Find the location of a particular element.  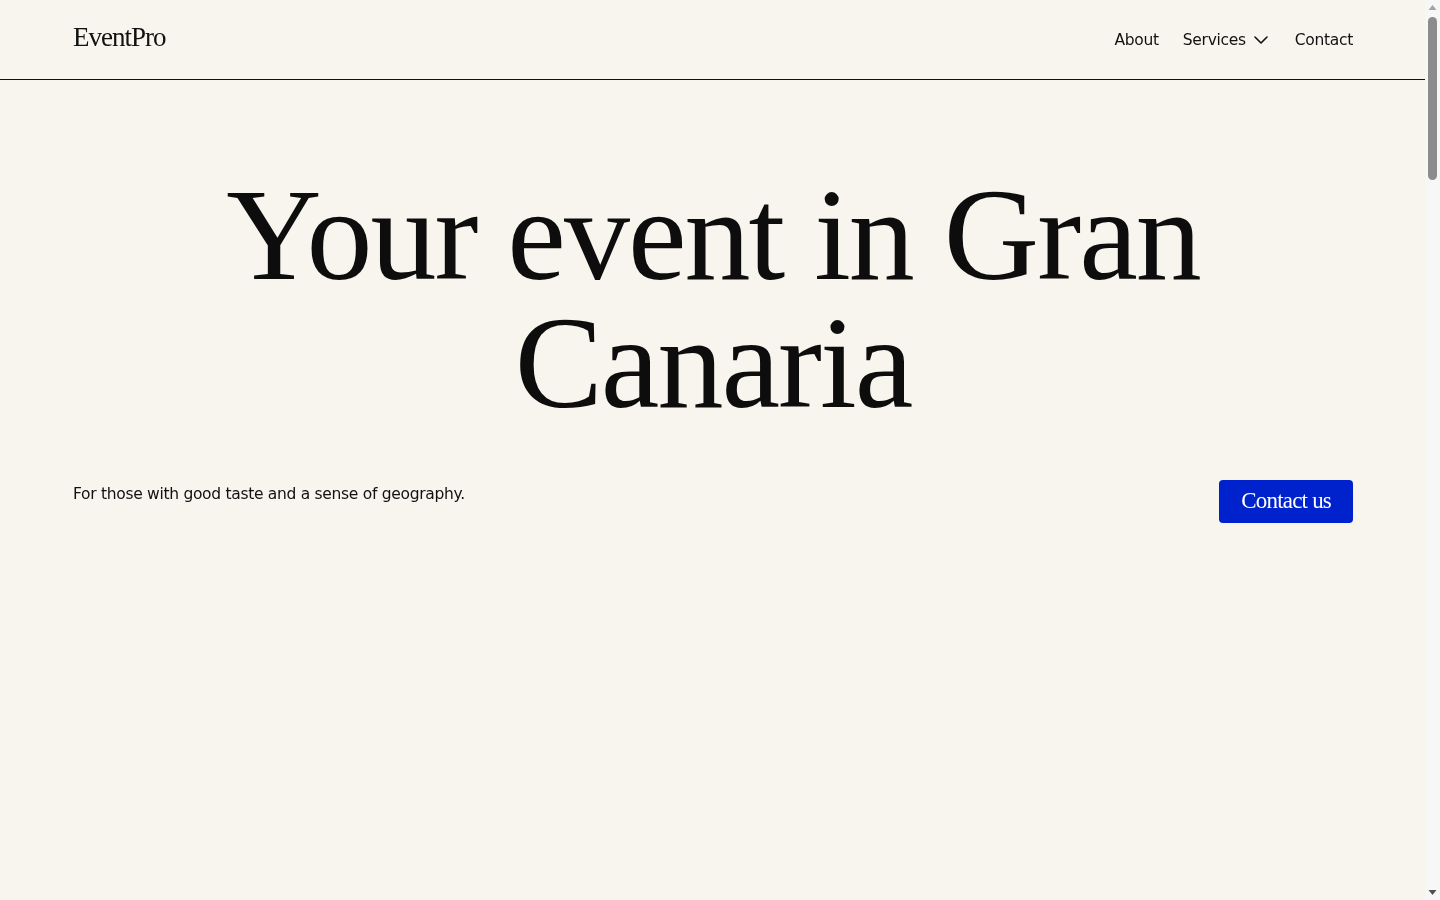

nav-link: Contact is located at coordinates (1323, 39).